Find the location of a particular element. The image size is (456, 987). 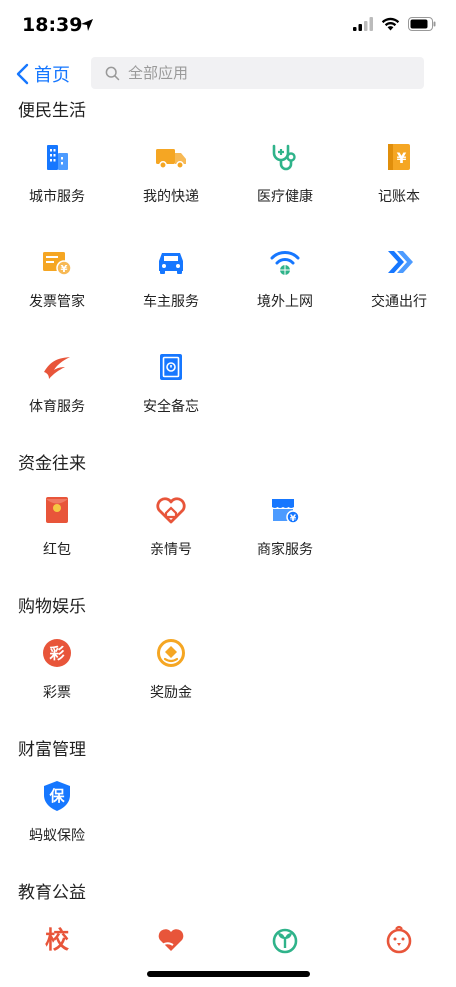

lottery-glyph: 彩 is located at coordinates (56, 654).